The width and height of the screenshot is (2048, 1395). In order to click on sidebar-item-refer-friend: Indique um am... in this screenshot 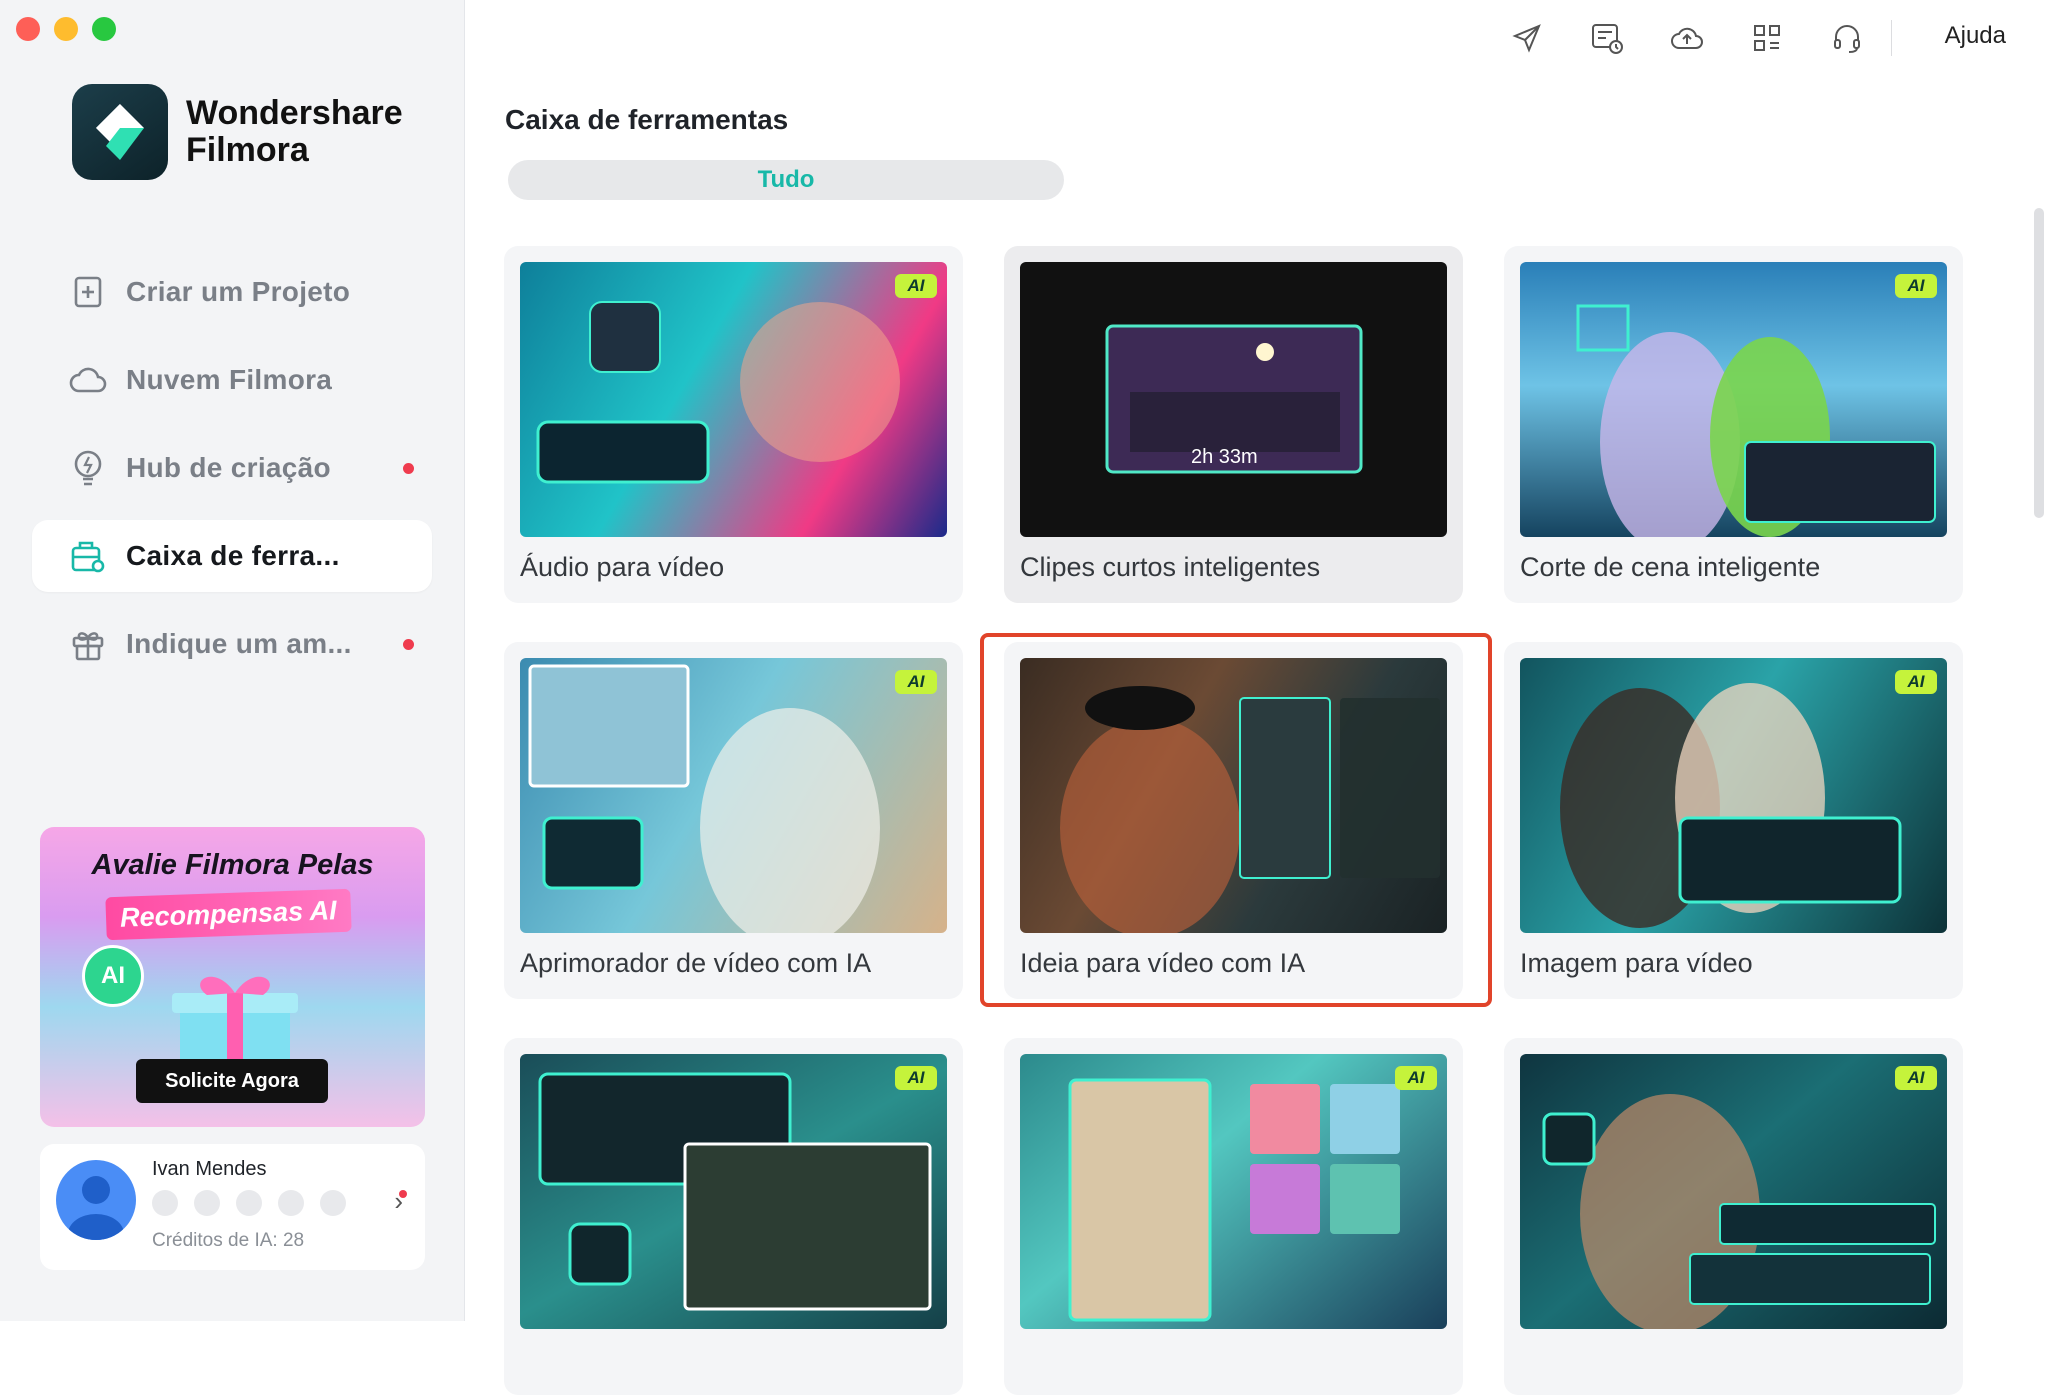, I will do `click(232, 644)`.